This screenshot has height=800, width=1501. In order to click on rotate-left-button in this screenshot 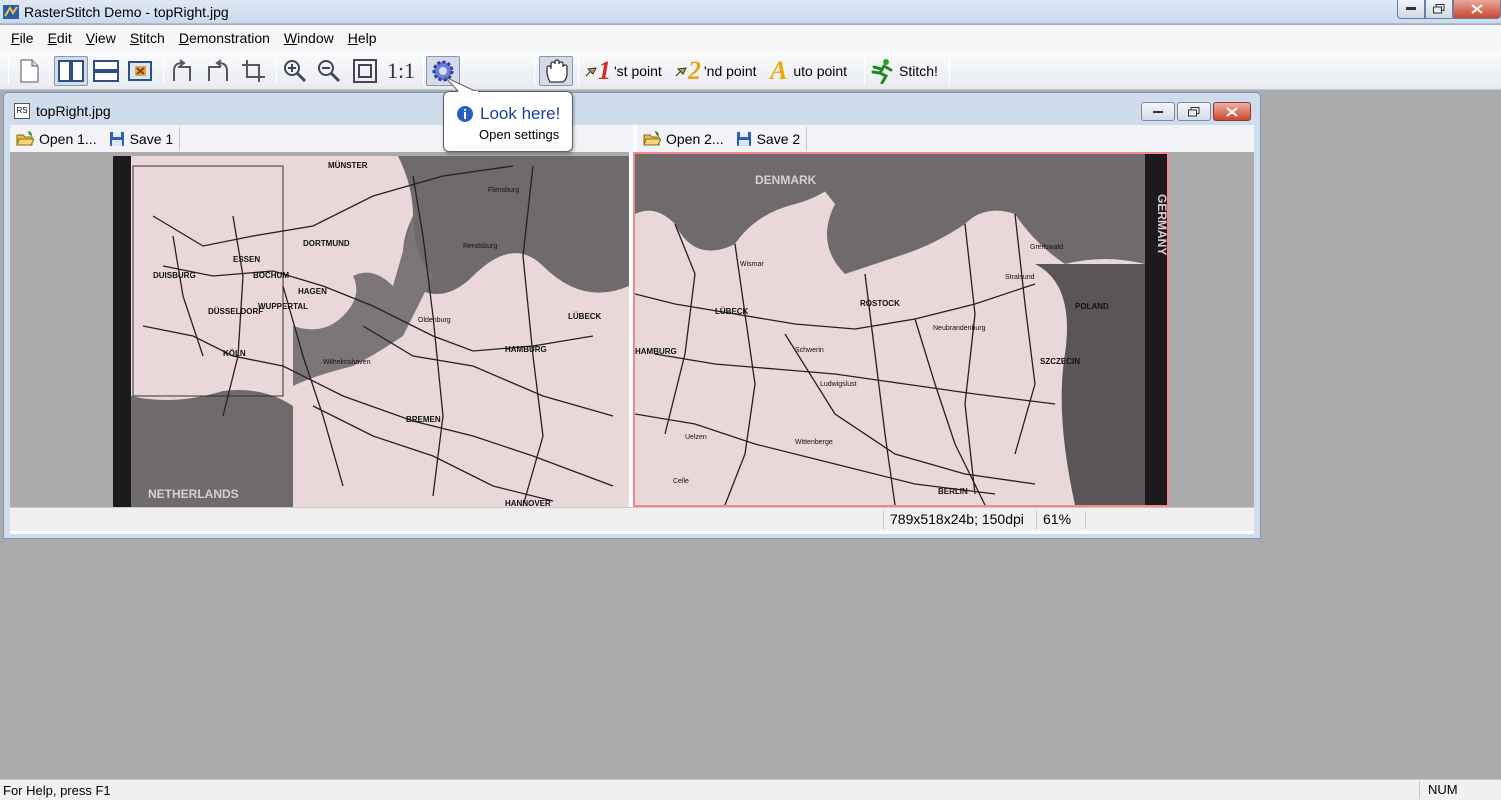, I will do `click(183, 71)`.